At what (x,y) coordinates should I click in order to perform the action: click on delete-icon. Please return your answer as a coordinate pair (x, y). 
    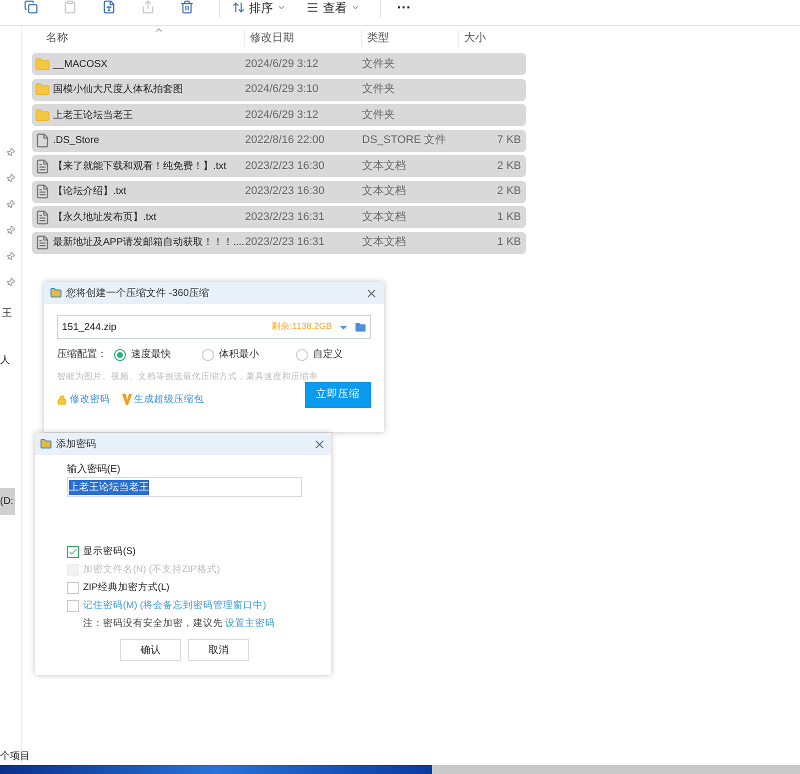
    Looking at the image, I should click on (187, 7).